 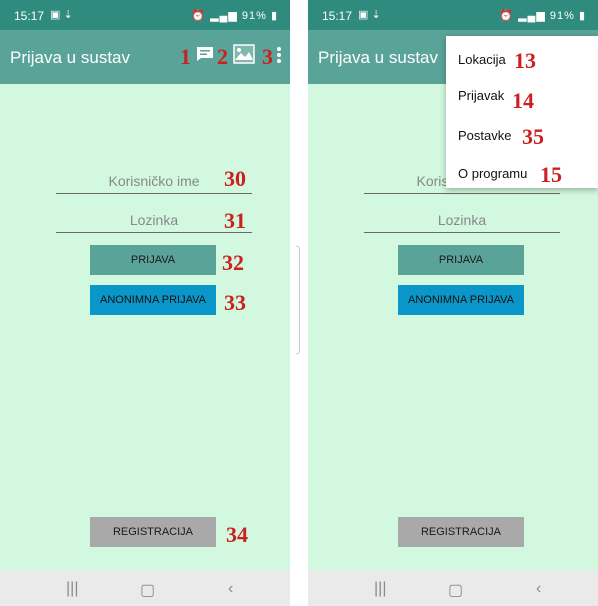 What do you see at coordinates (233, 262) in the screenshot?
I see `annotation-32: 32` at bounding box center [233, 262].